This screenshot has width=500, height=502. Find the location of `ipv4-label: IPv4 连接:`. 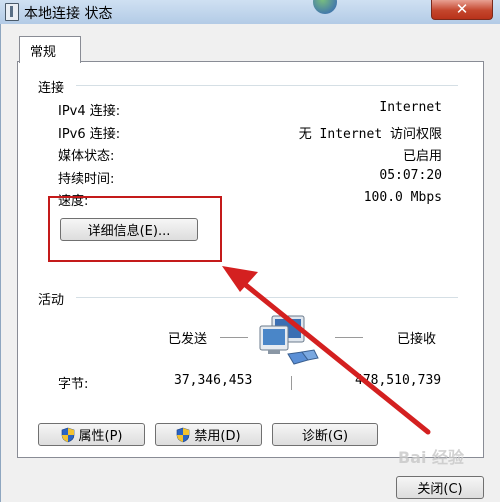

ipv4-label: IPv4 连接: is located at coordinates (89, 111).